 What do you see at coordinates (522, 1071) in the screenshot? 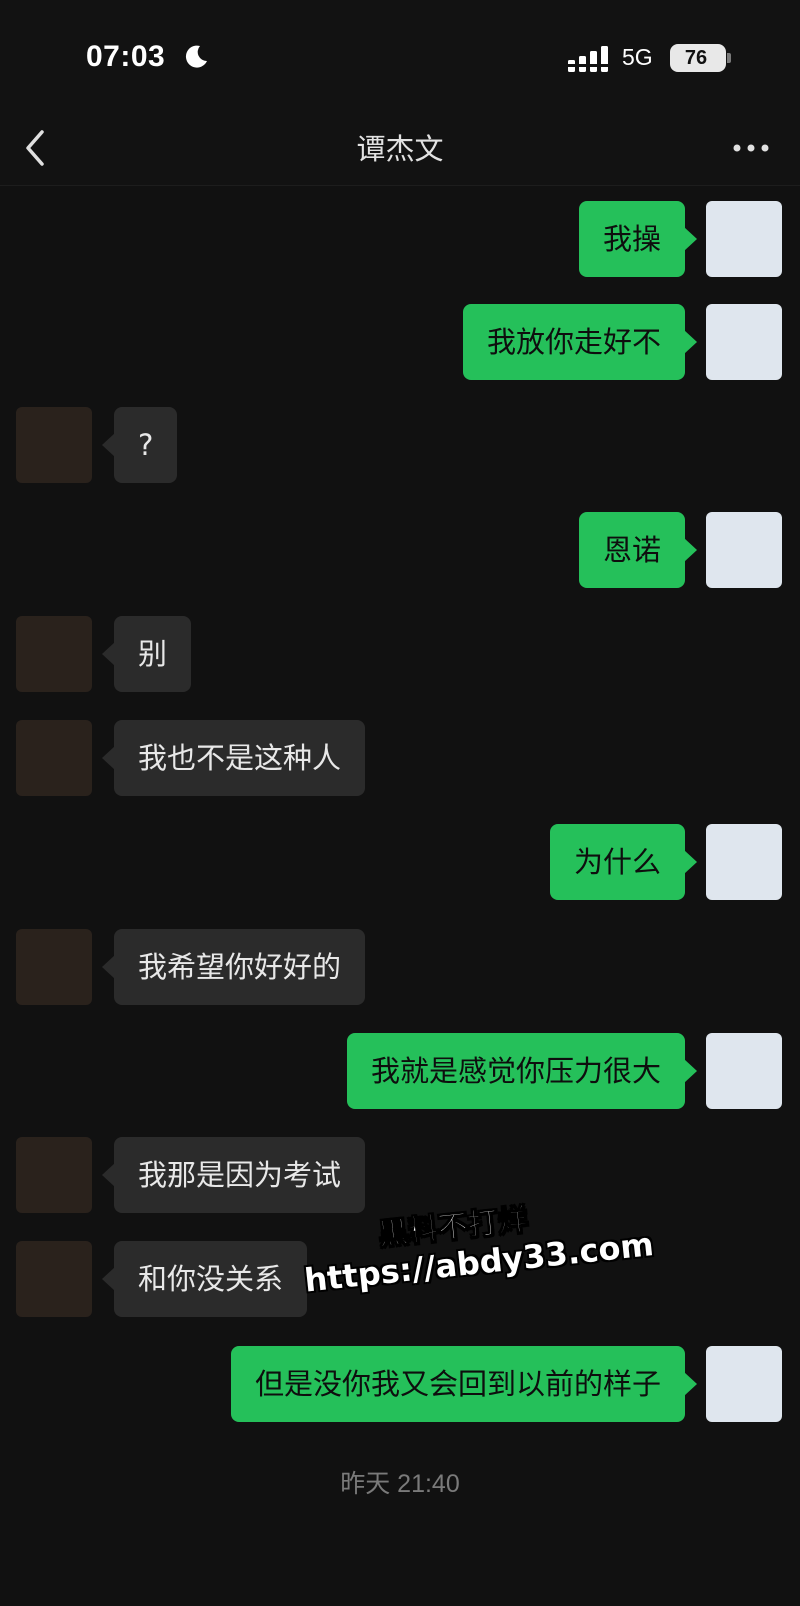
I see `message-bubble-outgoing: 我就是感觉你压力很大` at bounding box center [522, 1071].